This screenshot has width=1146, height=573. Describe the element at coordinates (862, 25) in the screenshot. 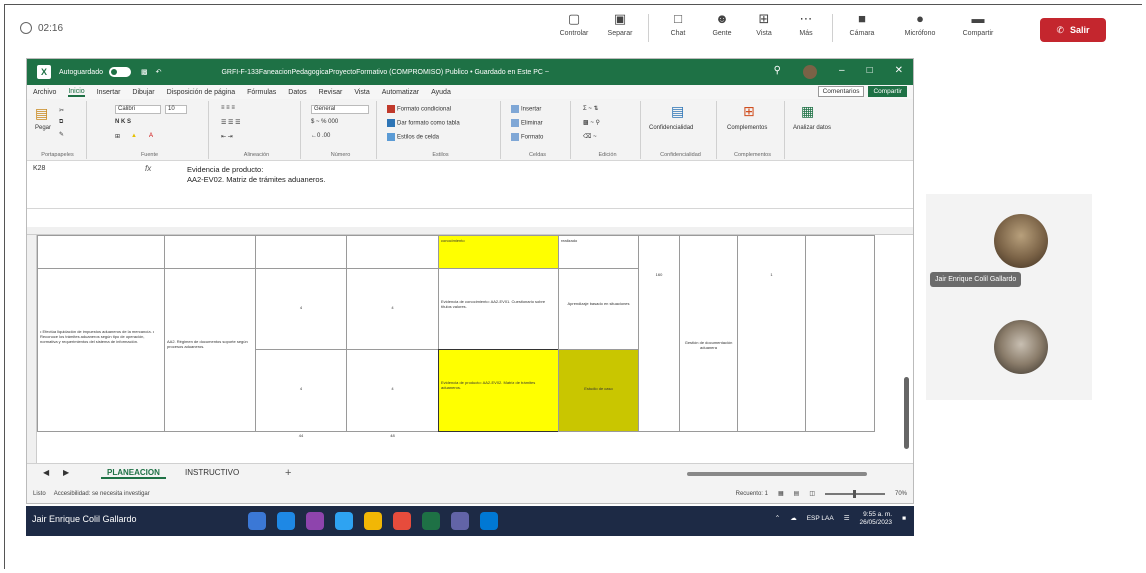

I see `camera-button: ■ Cámara` at that location.